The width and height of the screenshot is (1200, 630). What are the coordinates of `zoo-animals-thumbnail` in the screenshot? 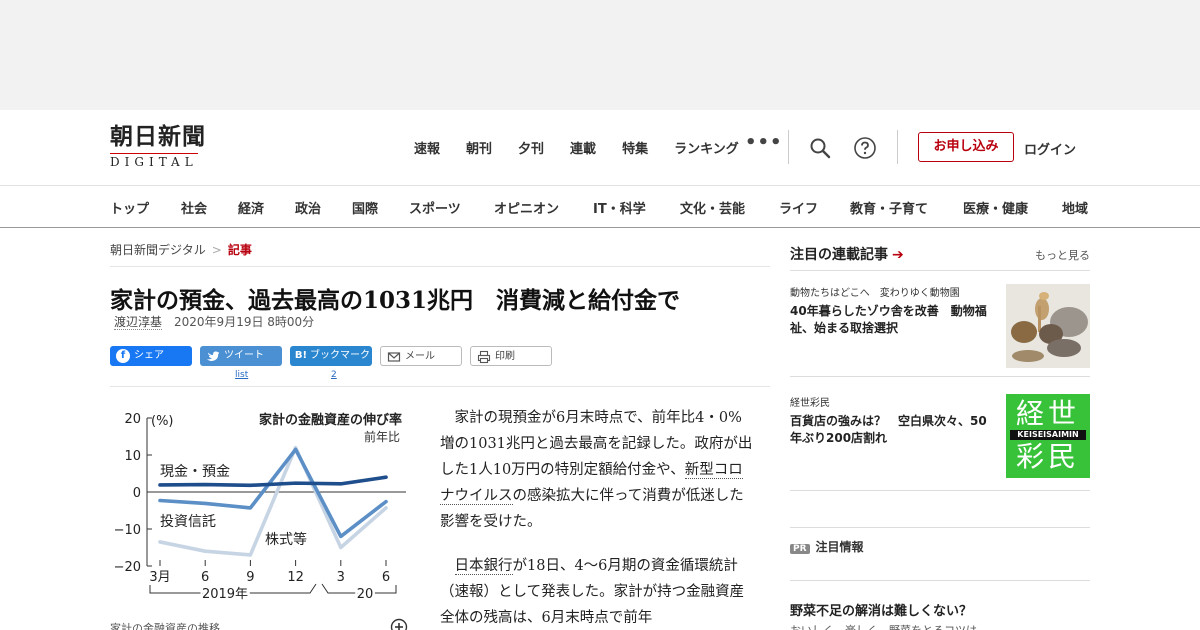 It's located at (1048, 326).